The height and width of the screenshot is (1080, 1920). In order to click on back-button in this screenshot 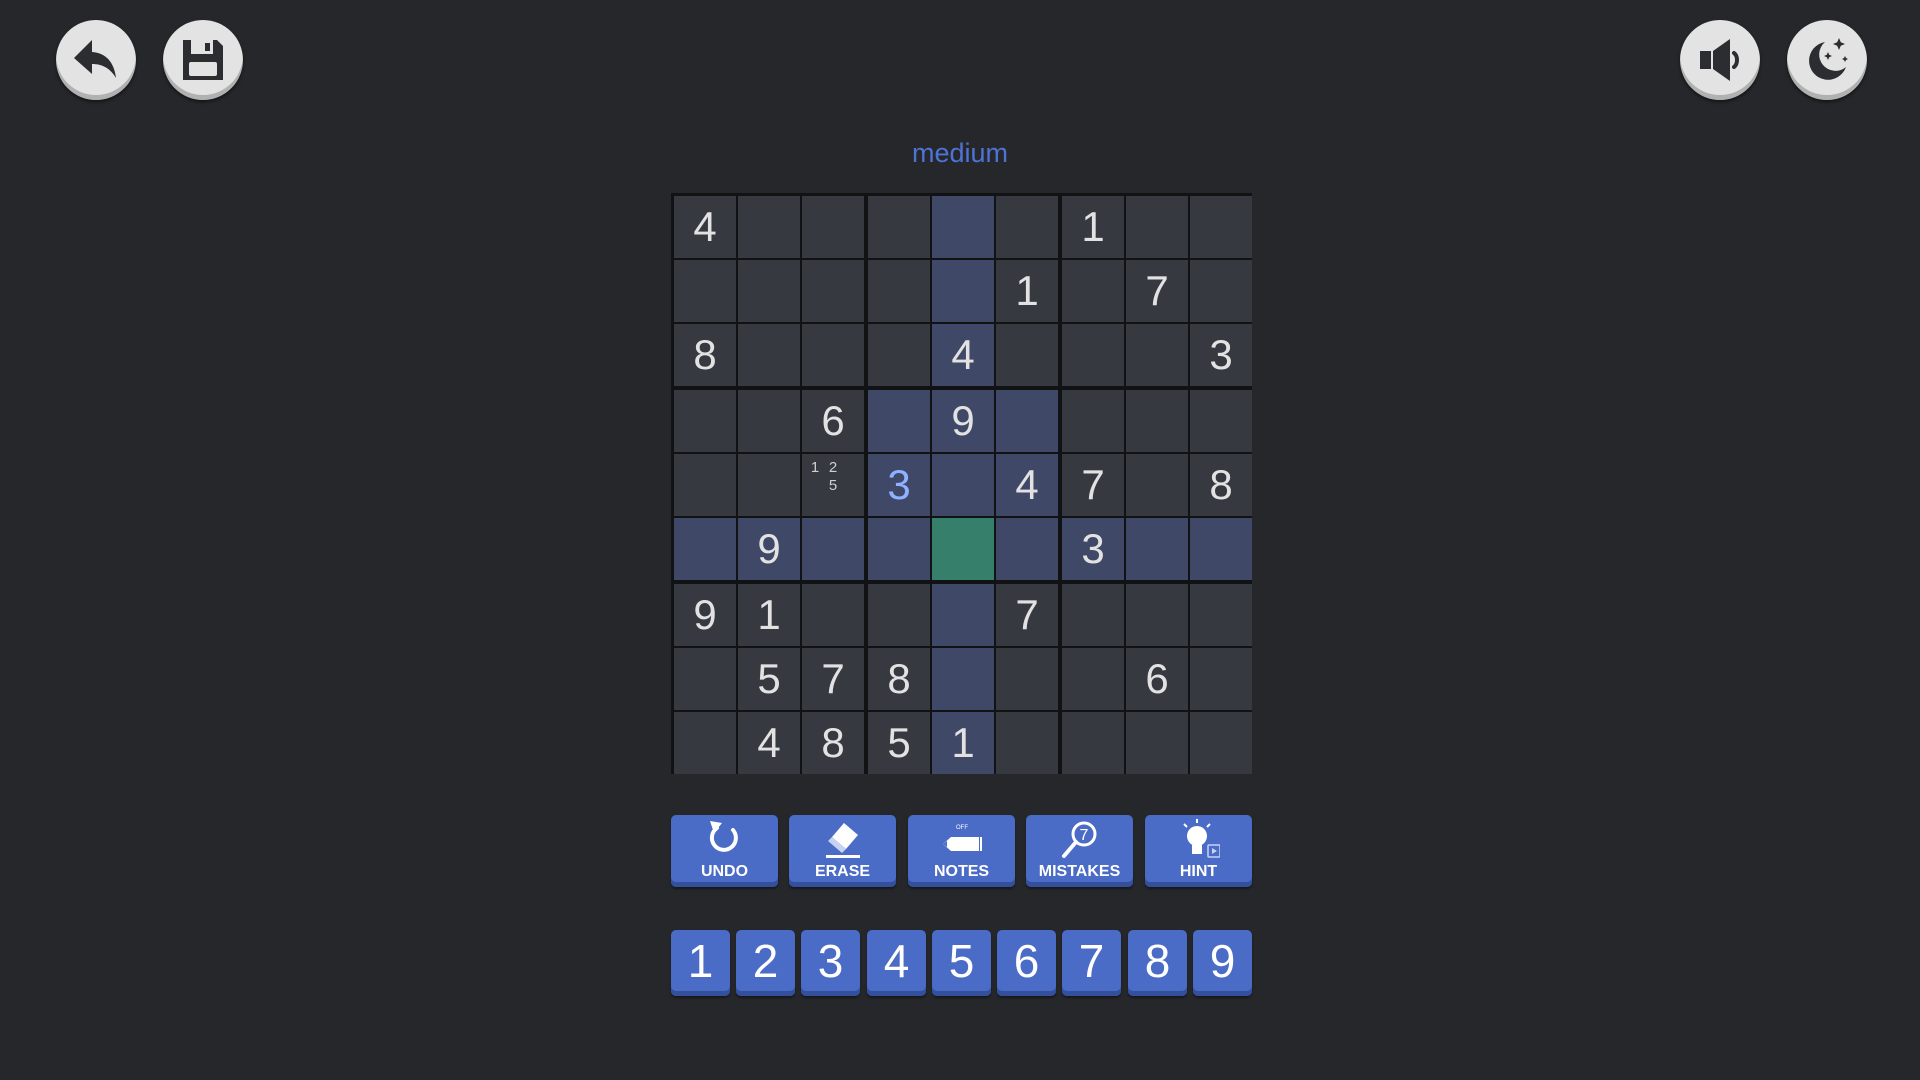, I will do `click(96, 60)`.